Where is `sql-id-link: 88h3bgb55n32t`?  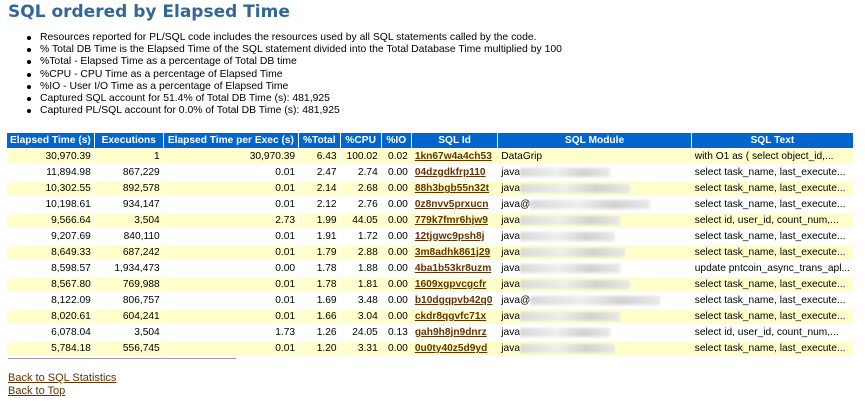
sql-id-link: 88h3bgb55n32t is located at coordinates (452, 188).